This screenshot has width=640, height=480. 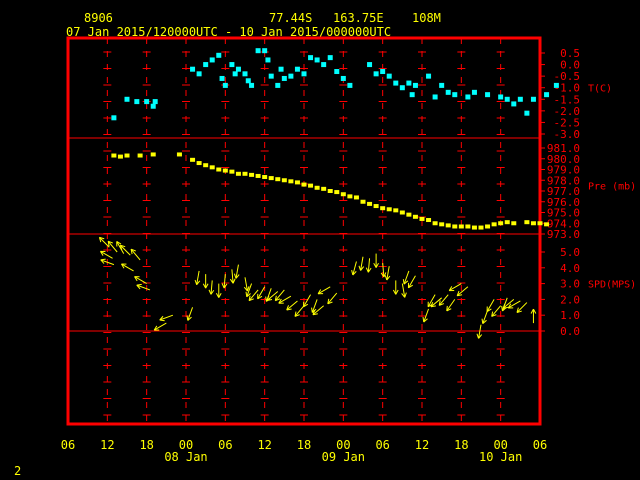 What do you see at coordinates (570, 252) in the screenshot?
I see `y-tick-label: 5.0` at bounding box center [570, 252].